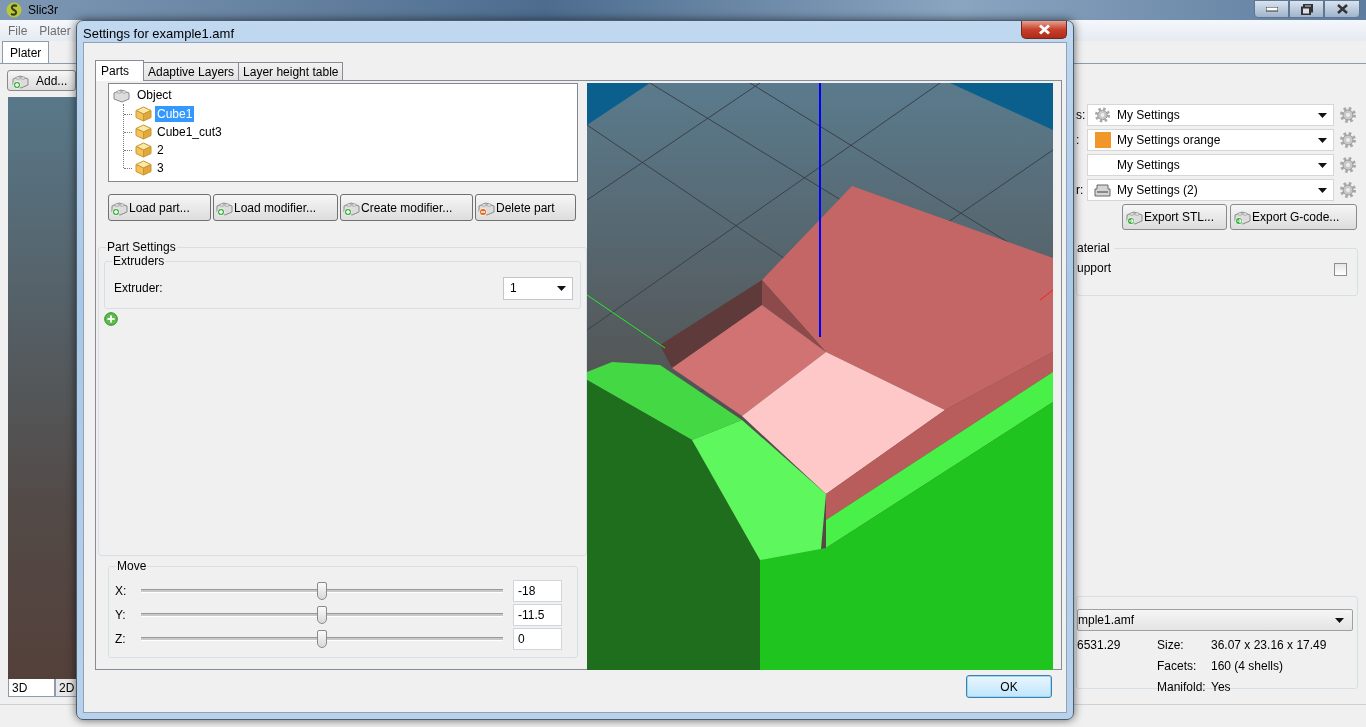  Describe the element at coordinates (55, 30) in the screenshot. I see `menu-item: Plater` at that location.